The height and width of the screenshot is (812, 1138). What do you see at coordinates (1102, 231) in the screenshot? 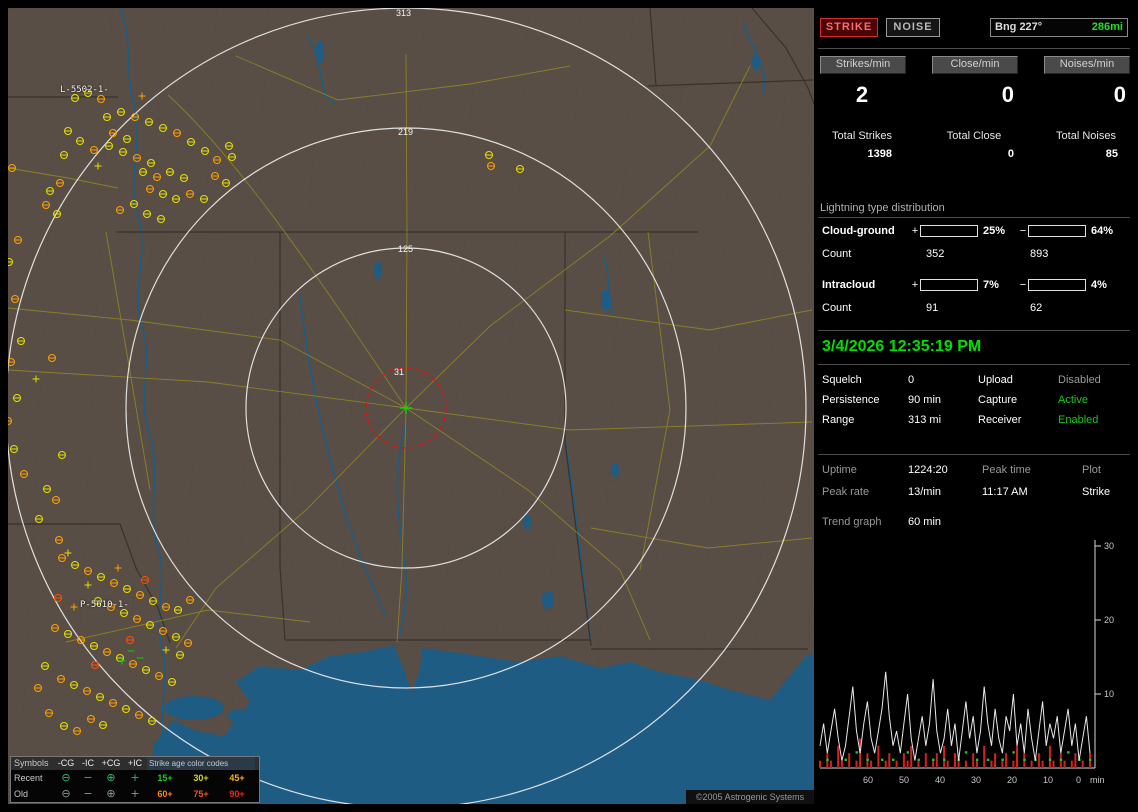
I see `cg-minus-pct: 64%` at bounding box center [1102, 231].